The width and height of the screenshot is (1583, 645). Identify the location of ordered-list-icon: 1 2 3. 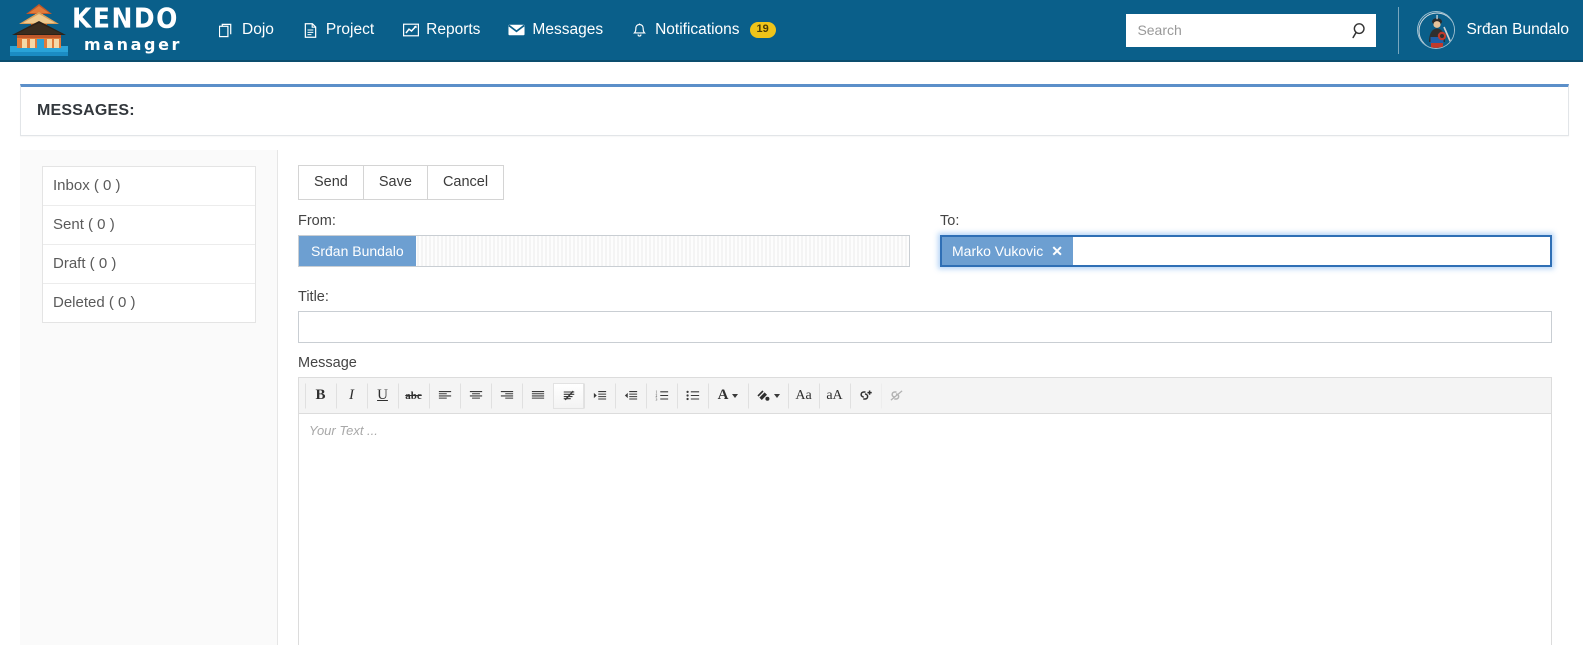
(661, 395).